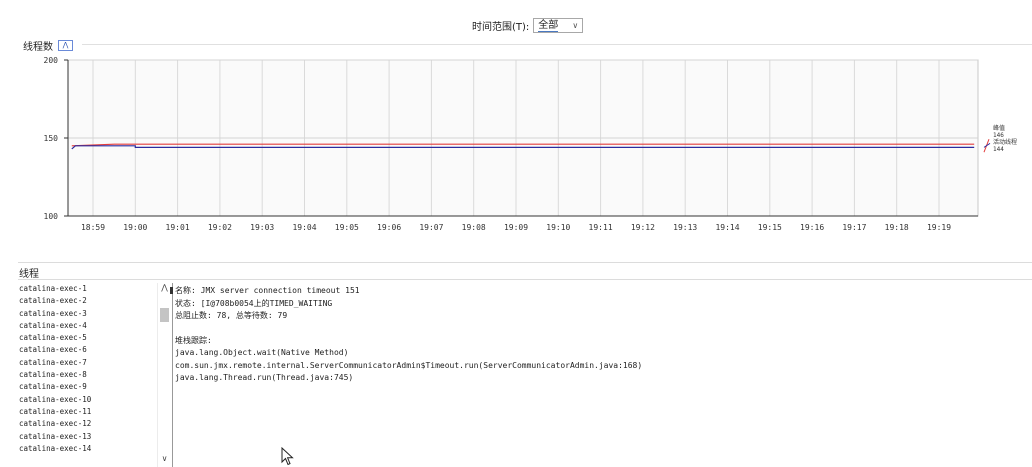 This screenshot has width=1032, height=467. Describe the element at coordinates (164, 459) in the screenshot. I see `scroll-down-icon: ∨` at that location.